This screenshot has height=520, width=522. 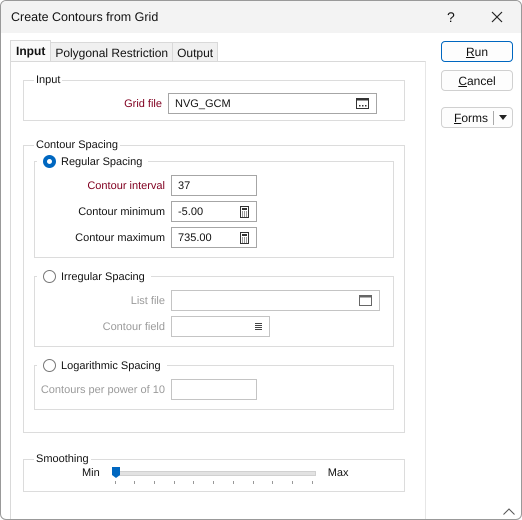 I want to click on browse-icon, so click(x=362, y=103).